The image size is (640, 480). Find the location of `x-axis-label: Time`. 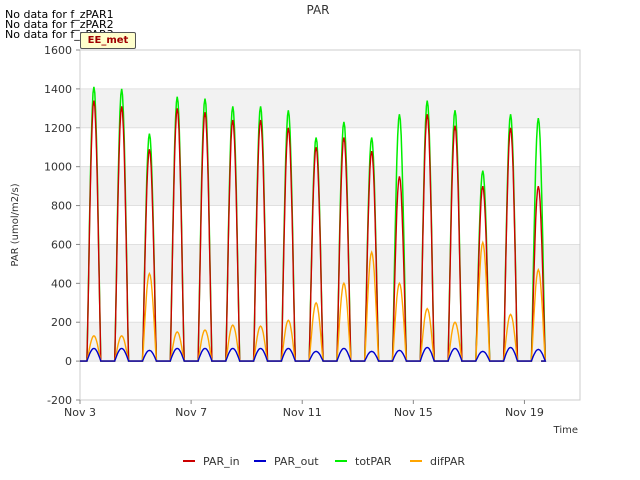

x-axis-label: Time is located at coordinates (565, 430).